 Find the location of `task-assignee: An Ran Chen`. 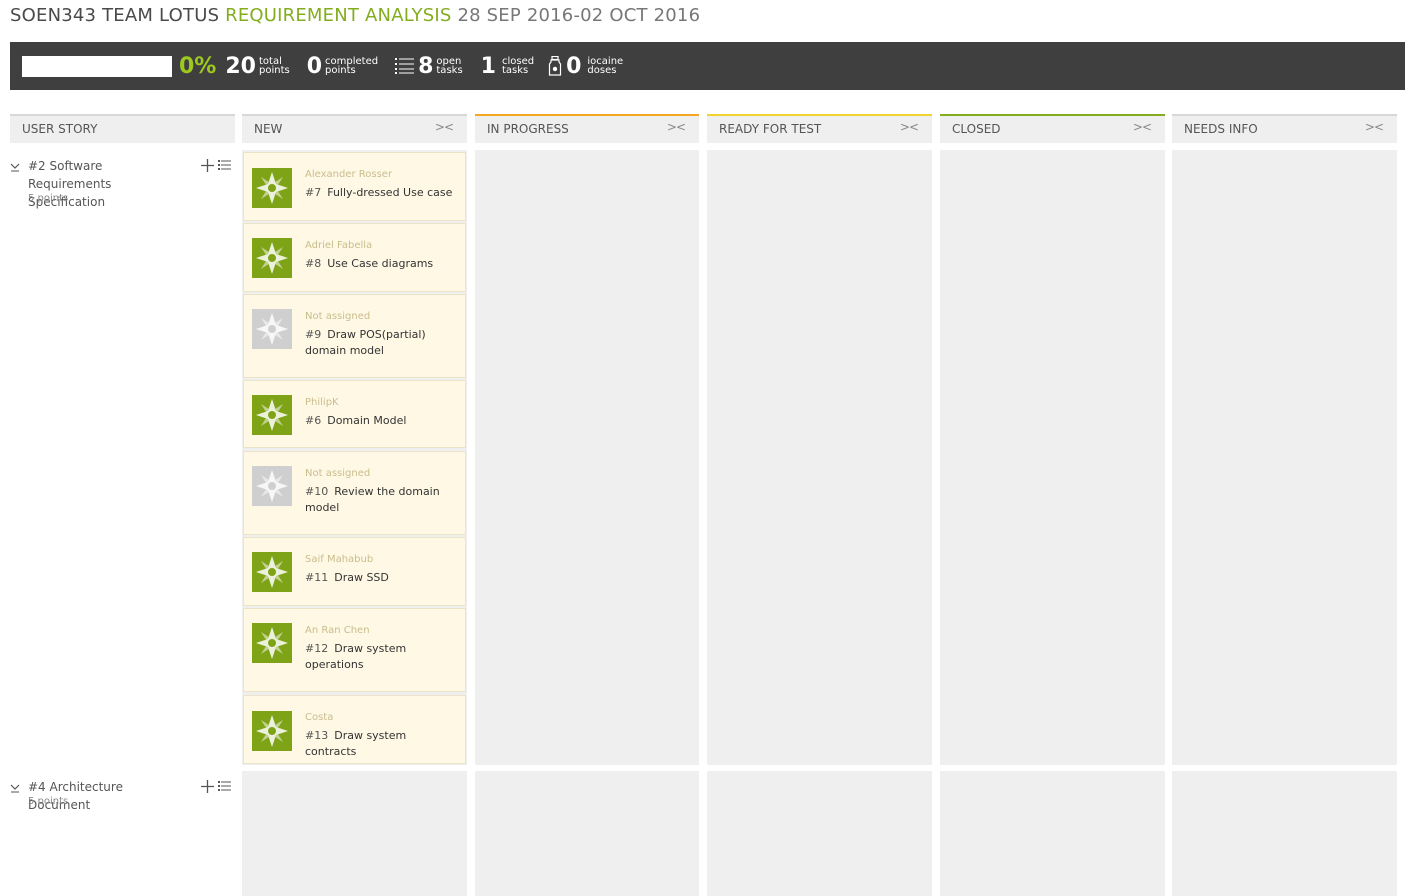

task-assignee: An Ran Chen is located at coordinates (337, 630).